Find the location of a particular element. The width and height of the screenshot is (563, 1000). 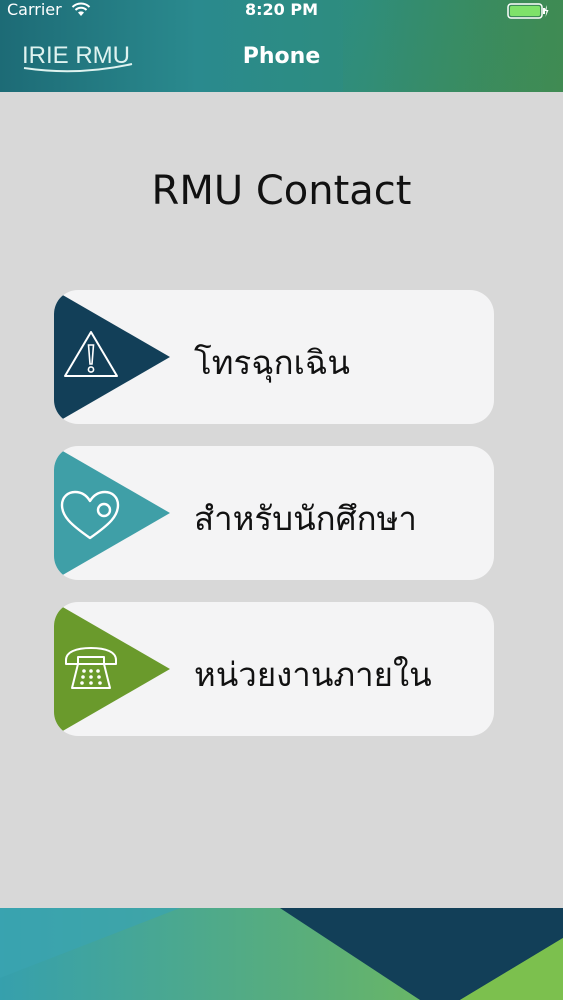

menu-item-emergency: โทรฉุกเฉิน is located at coordinates (274, 357).